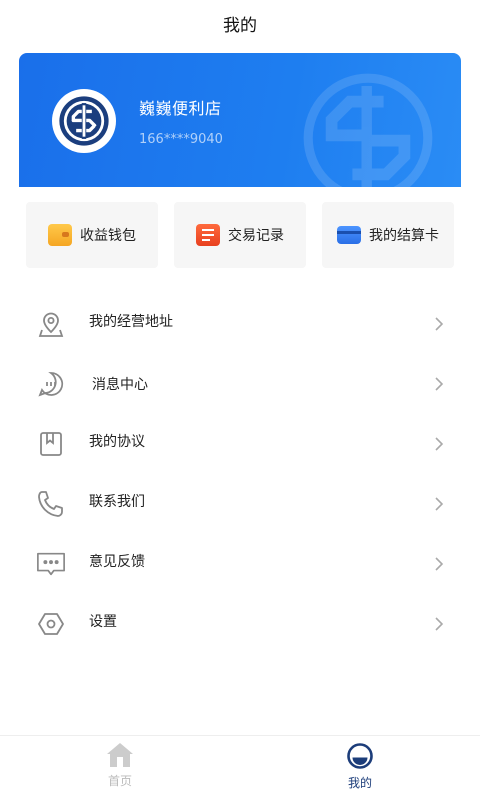 This screenshot has width=480, height=800. I want to click on profile-icon, so click(360, 756).